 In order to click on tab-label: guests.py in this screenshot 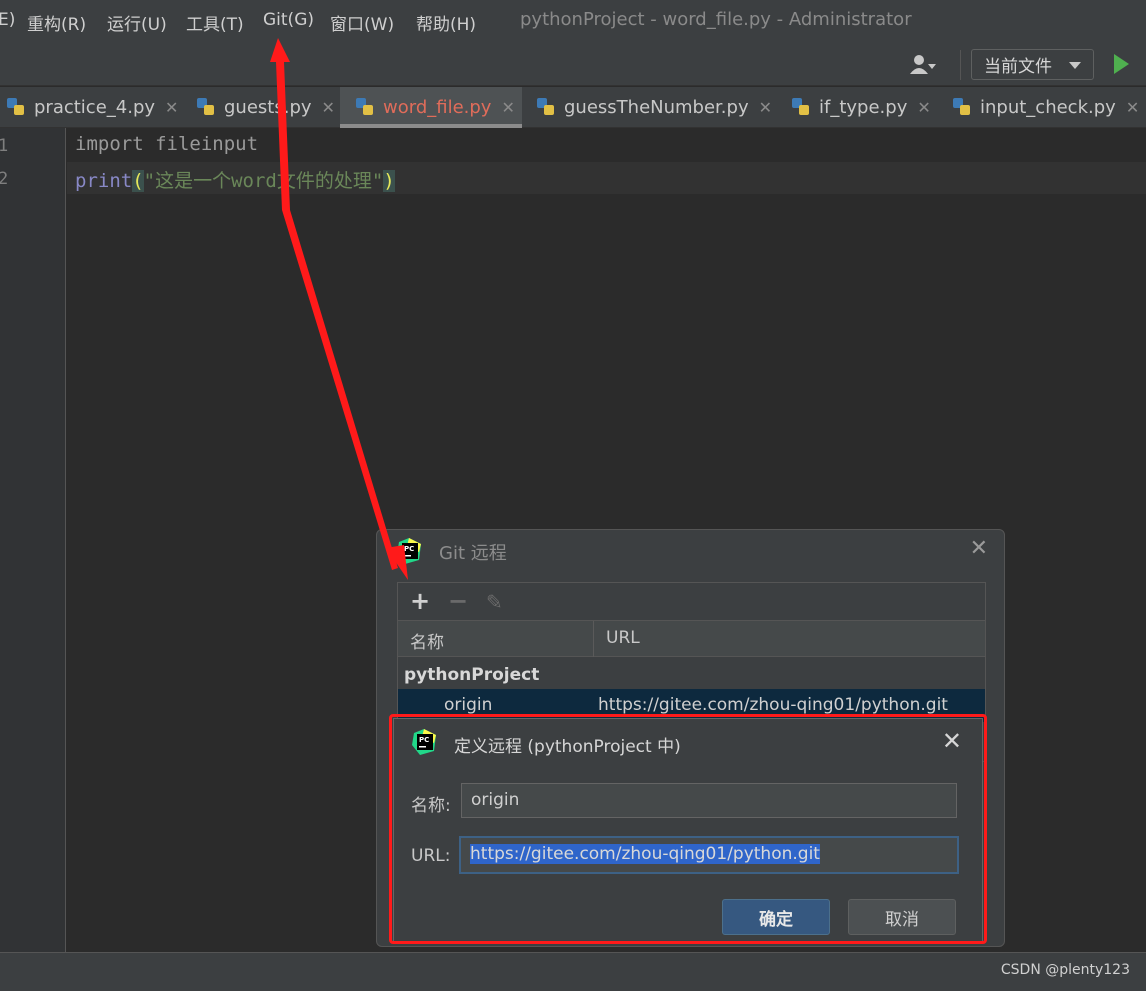, I will do `click(268, 107)`.